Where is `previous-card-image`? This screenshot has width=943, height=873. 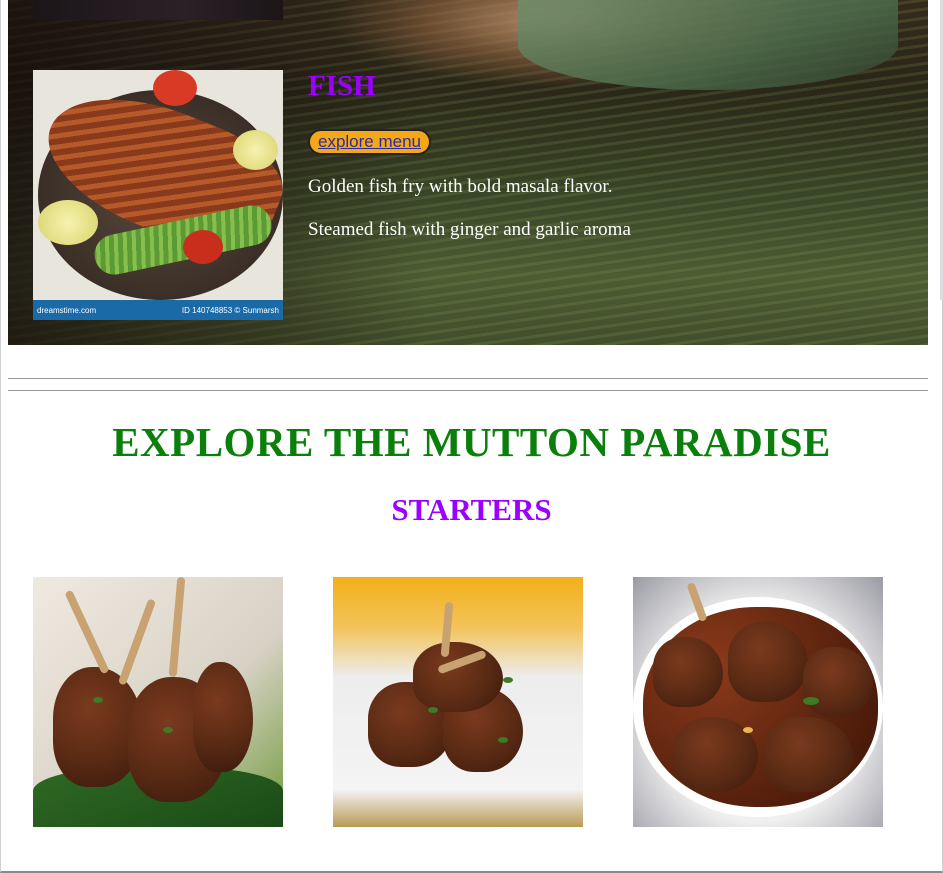 previous-card-image is located at coordinates (158, 10).